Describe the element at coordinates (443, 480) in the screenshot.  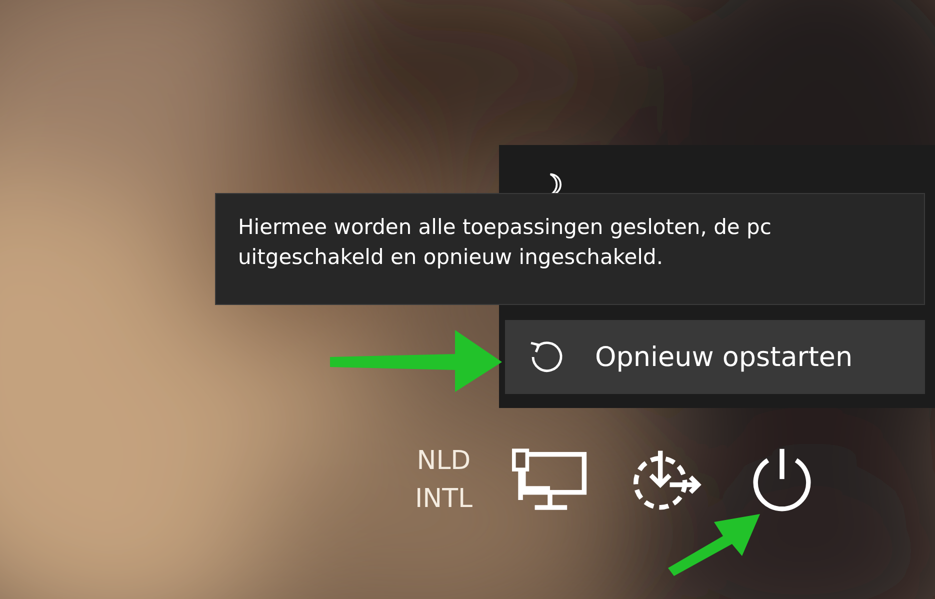
I see `keyboard-layout: NLD INTL` at that location.